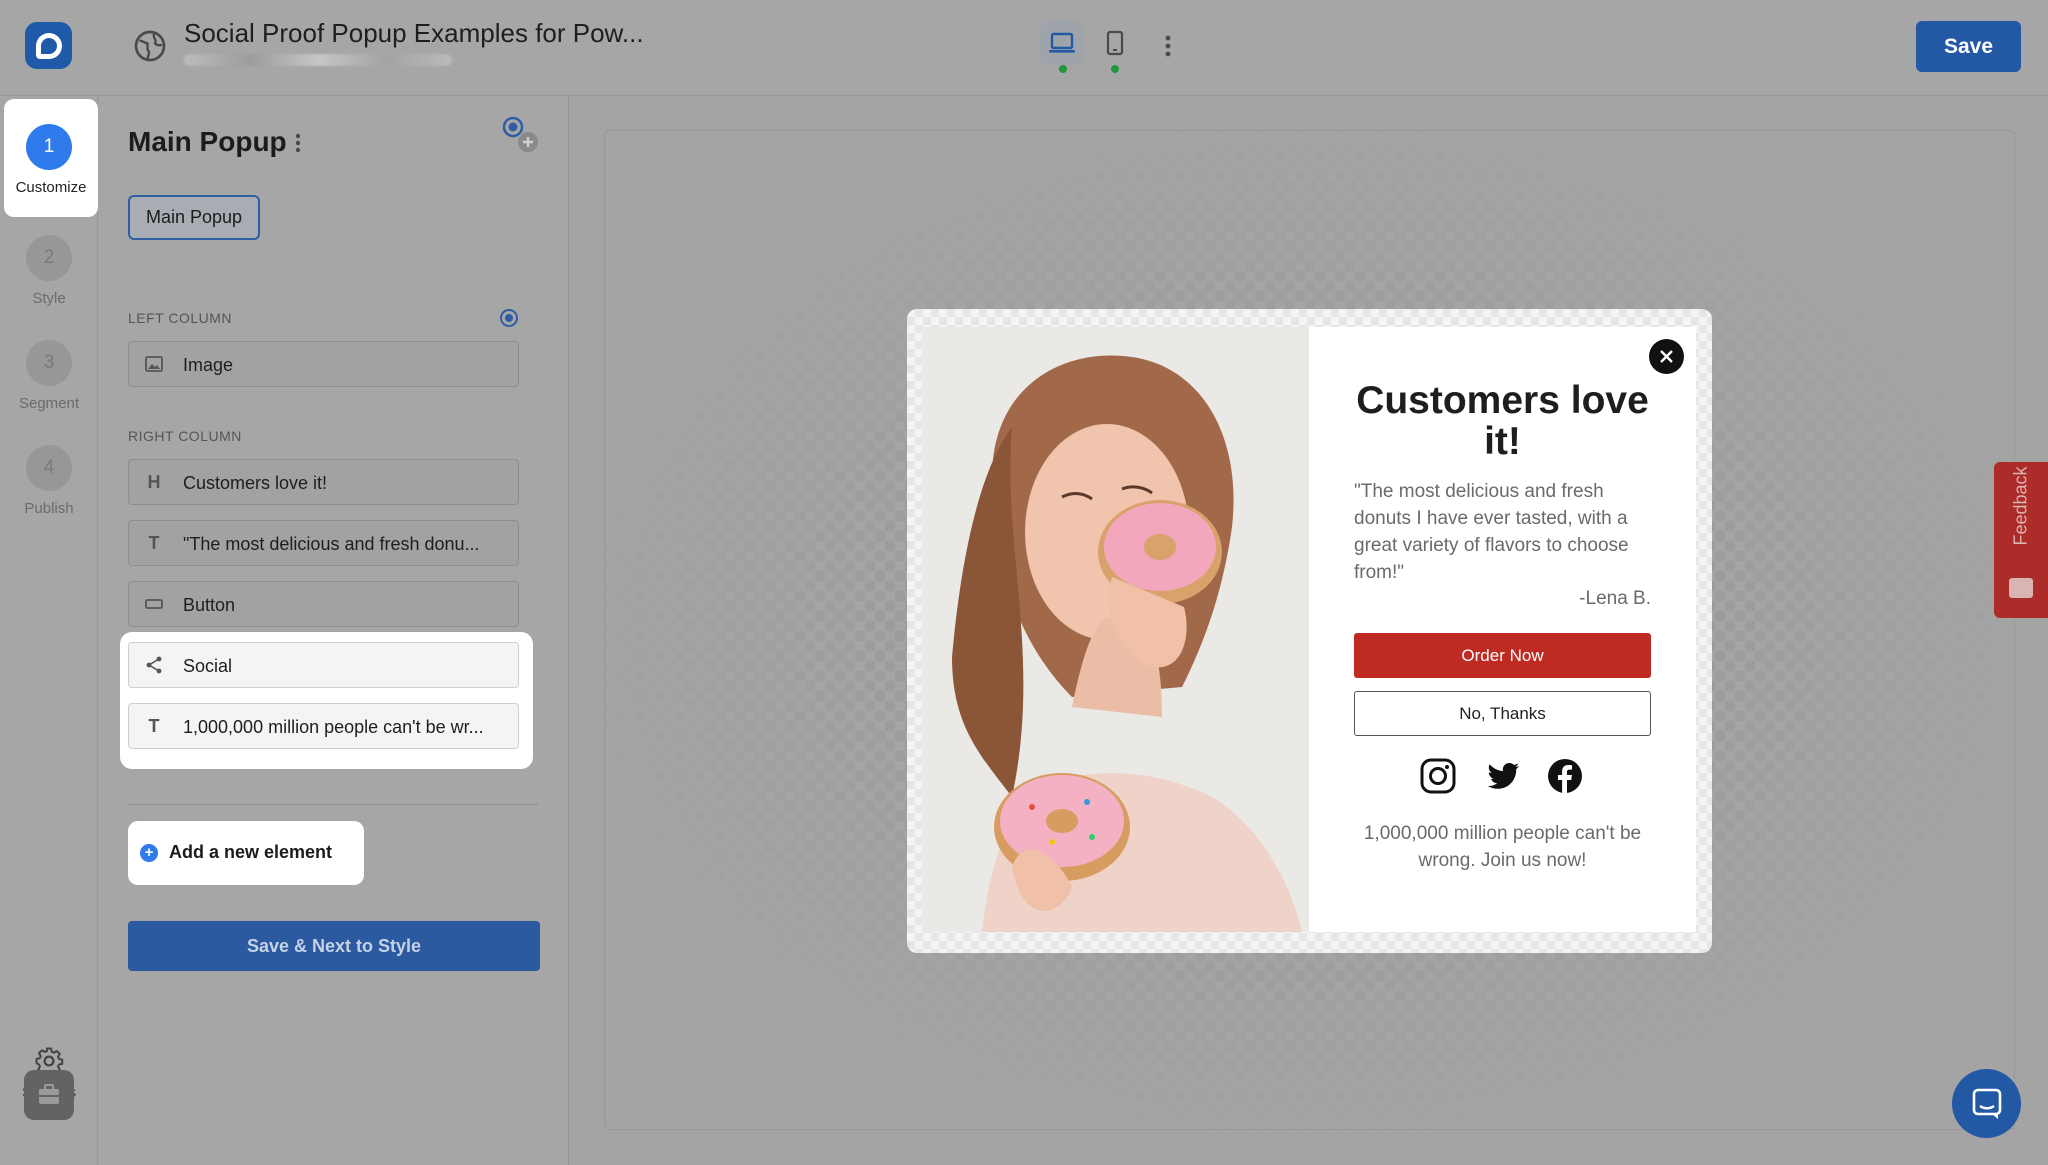 The image size is (2048, 1165). Describe the element at coordinates (334, 946) in the screenshot. I see `save-next-button: Save & Next to Style` at that location.